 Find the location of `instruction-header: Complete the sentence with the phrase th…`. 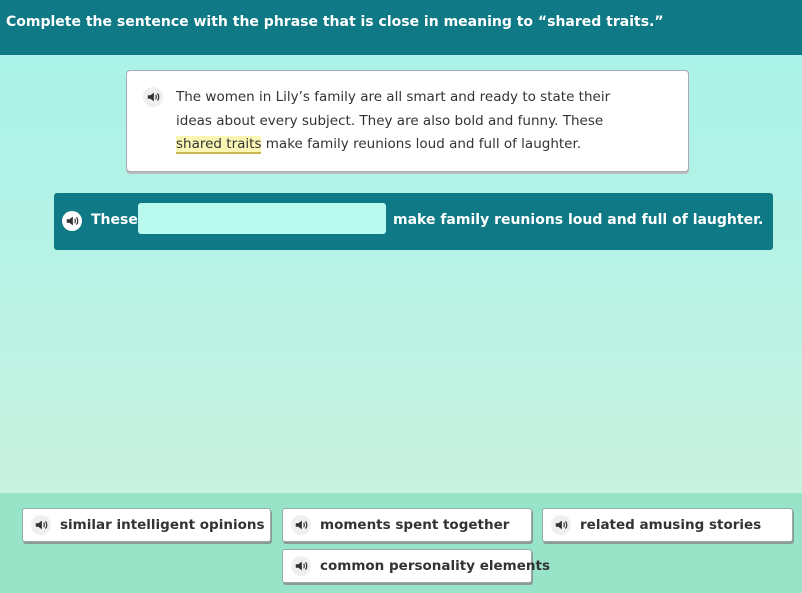

instruction-header: Complete the sentence with the phrase th… is located at coordinates (401, 27).